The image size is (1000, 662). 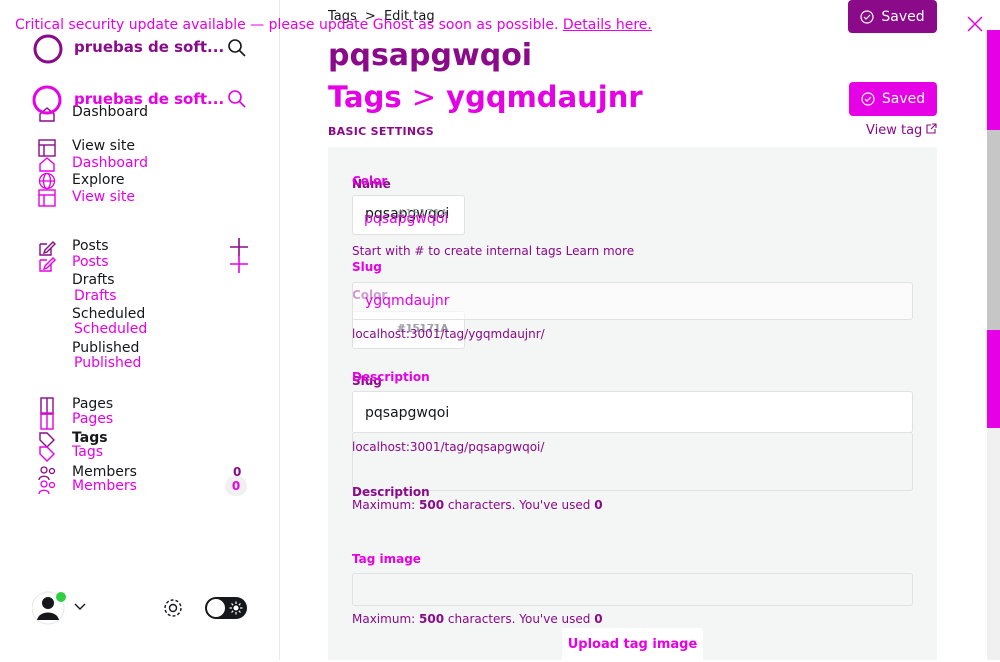 What do you see at coordinates (430, 55) in the screenshot?
I see `page-title: pqsapgwqoi` at bounding box center [430, 55].